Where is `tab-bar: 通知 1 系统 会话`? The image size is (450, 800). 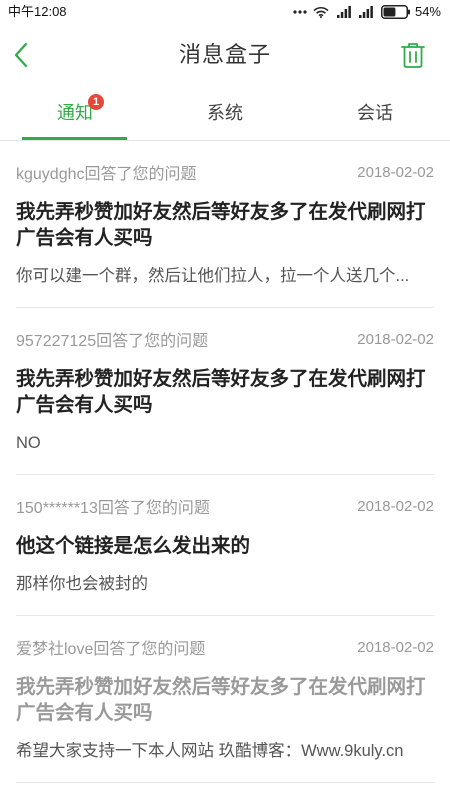
tab-bar: 通知 1 系统 会话 is located at coordinates (225, 113).